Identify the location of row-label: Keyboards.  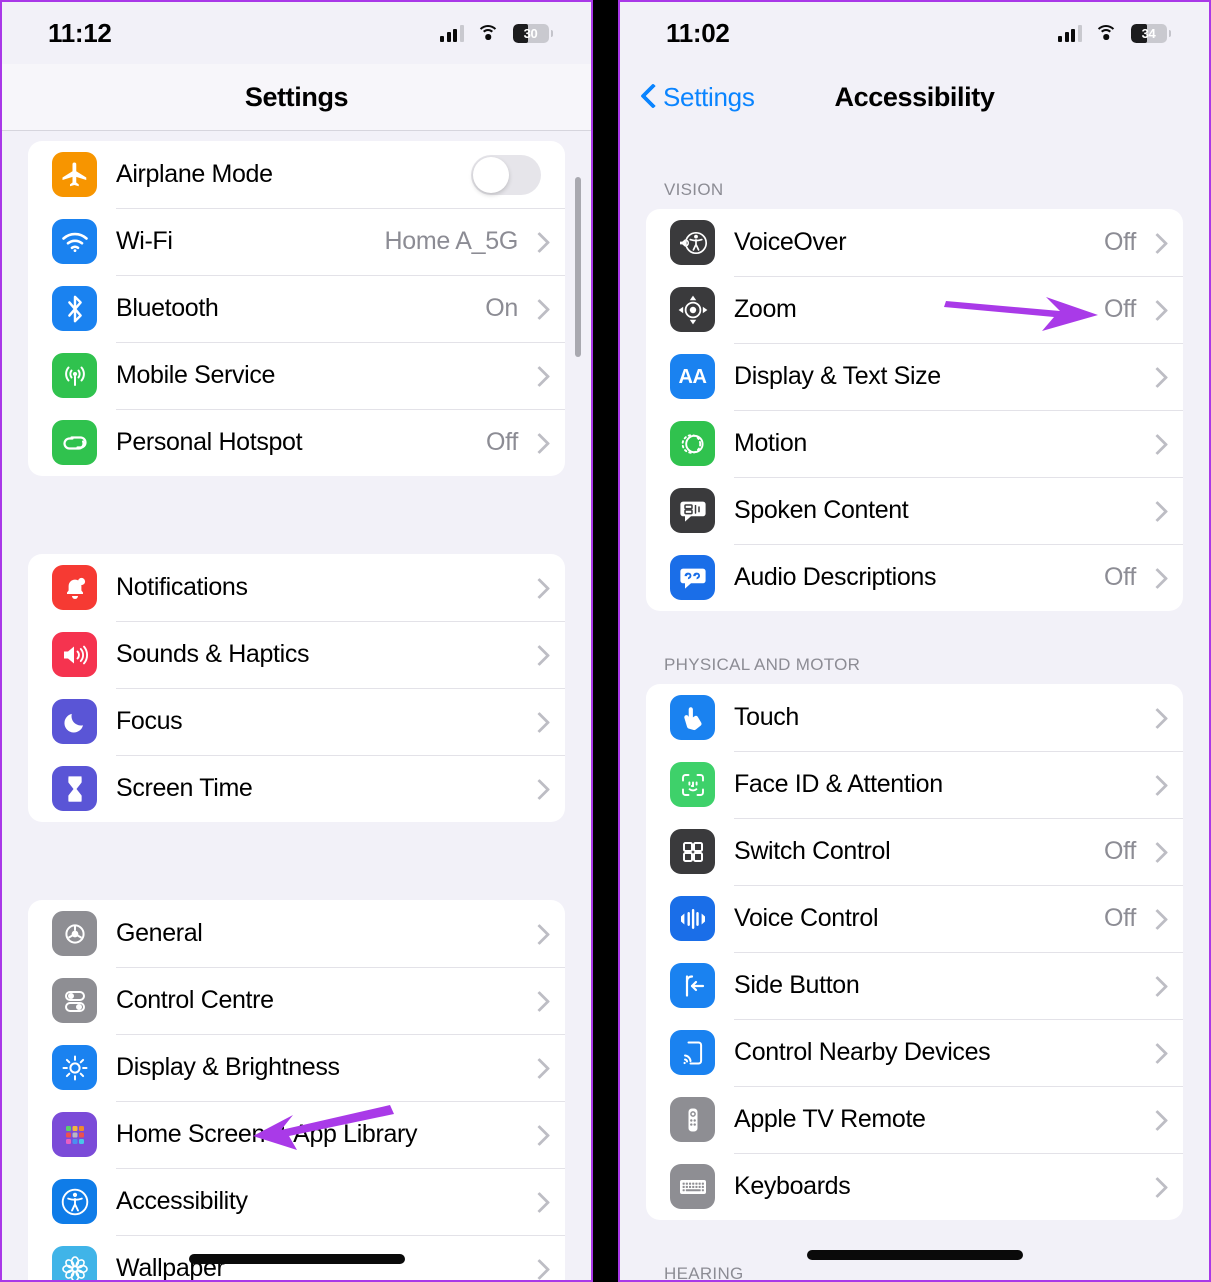
(792, 1186).